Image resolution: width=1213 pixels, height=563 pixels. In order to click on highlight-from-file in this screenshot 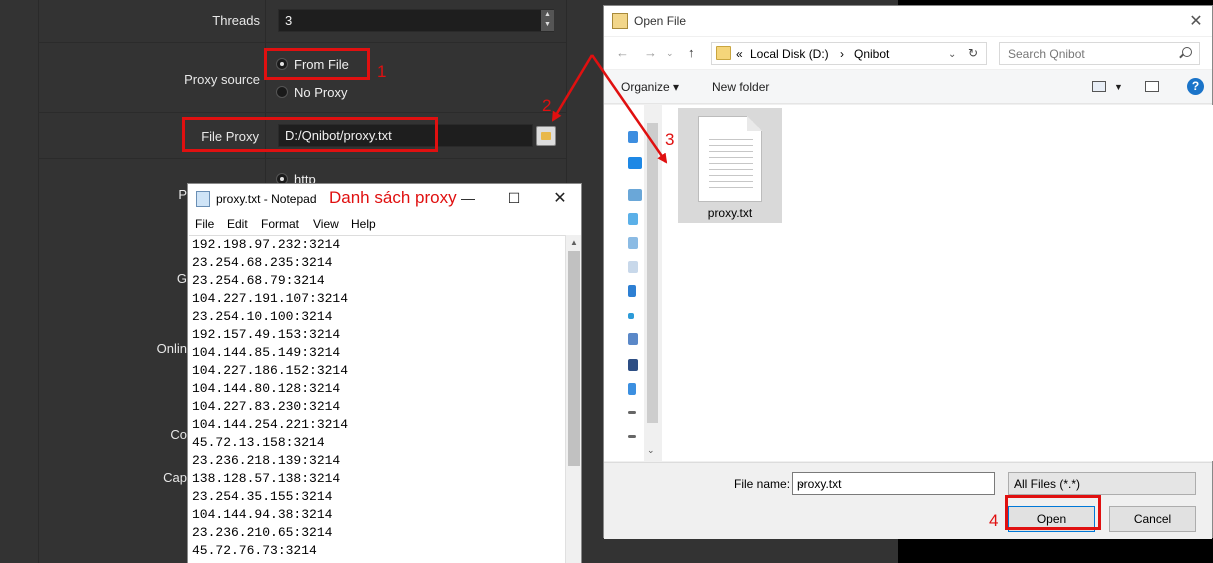, I will do `click(317, 64)`.